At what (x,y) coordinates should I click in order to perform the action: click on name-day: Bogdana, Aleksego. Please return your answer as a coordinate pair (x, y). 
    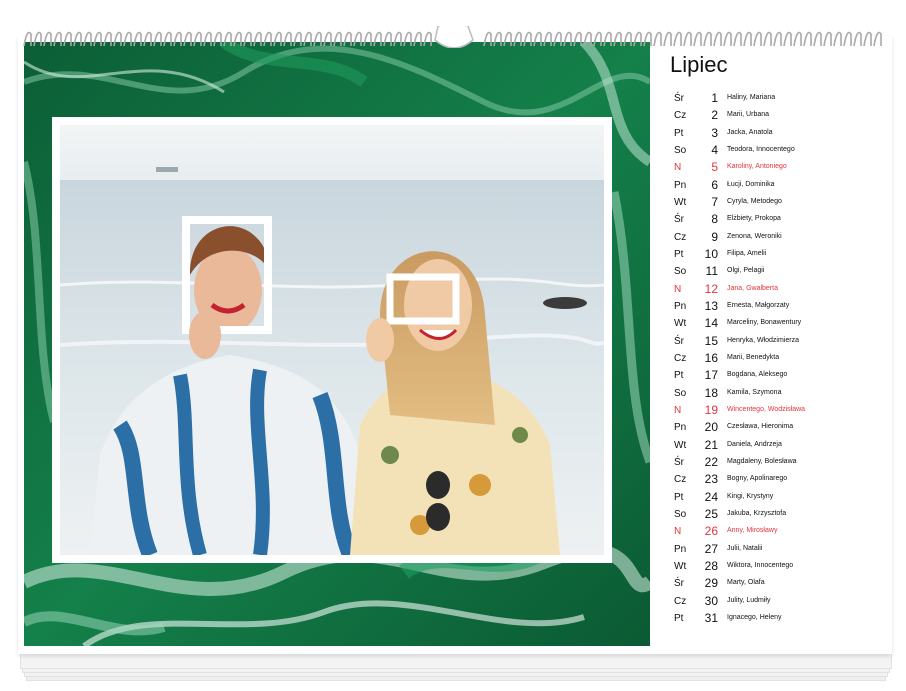
    Looking at the image, I should click on (757, 375).